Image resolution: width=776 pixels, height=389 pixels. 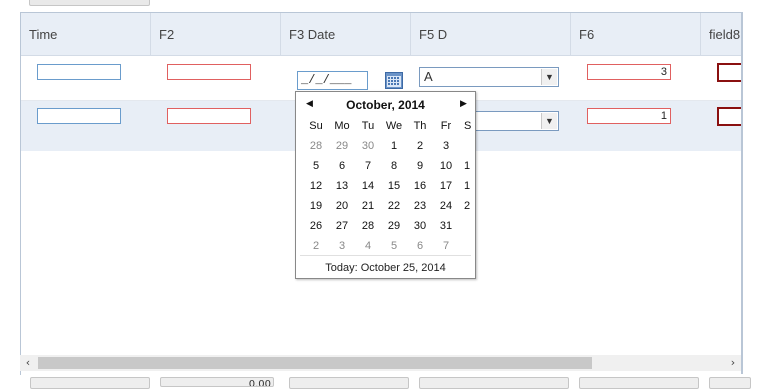 What do you see at coordinates (342, 126) in the screenshot?
I see `weekday-label: Mo` at bounding box center [342, 126].